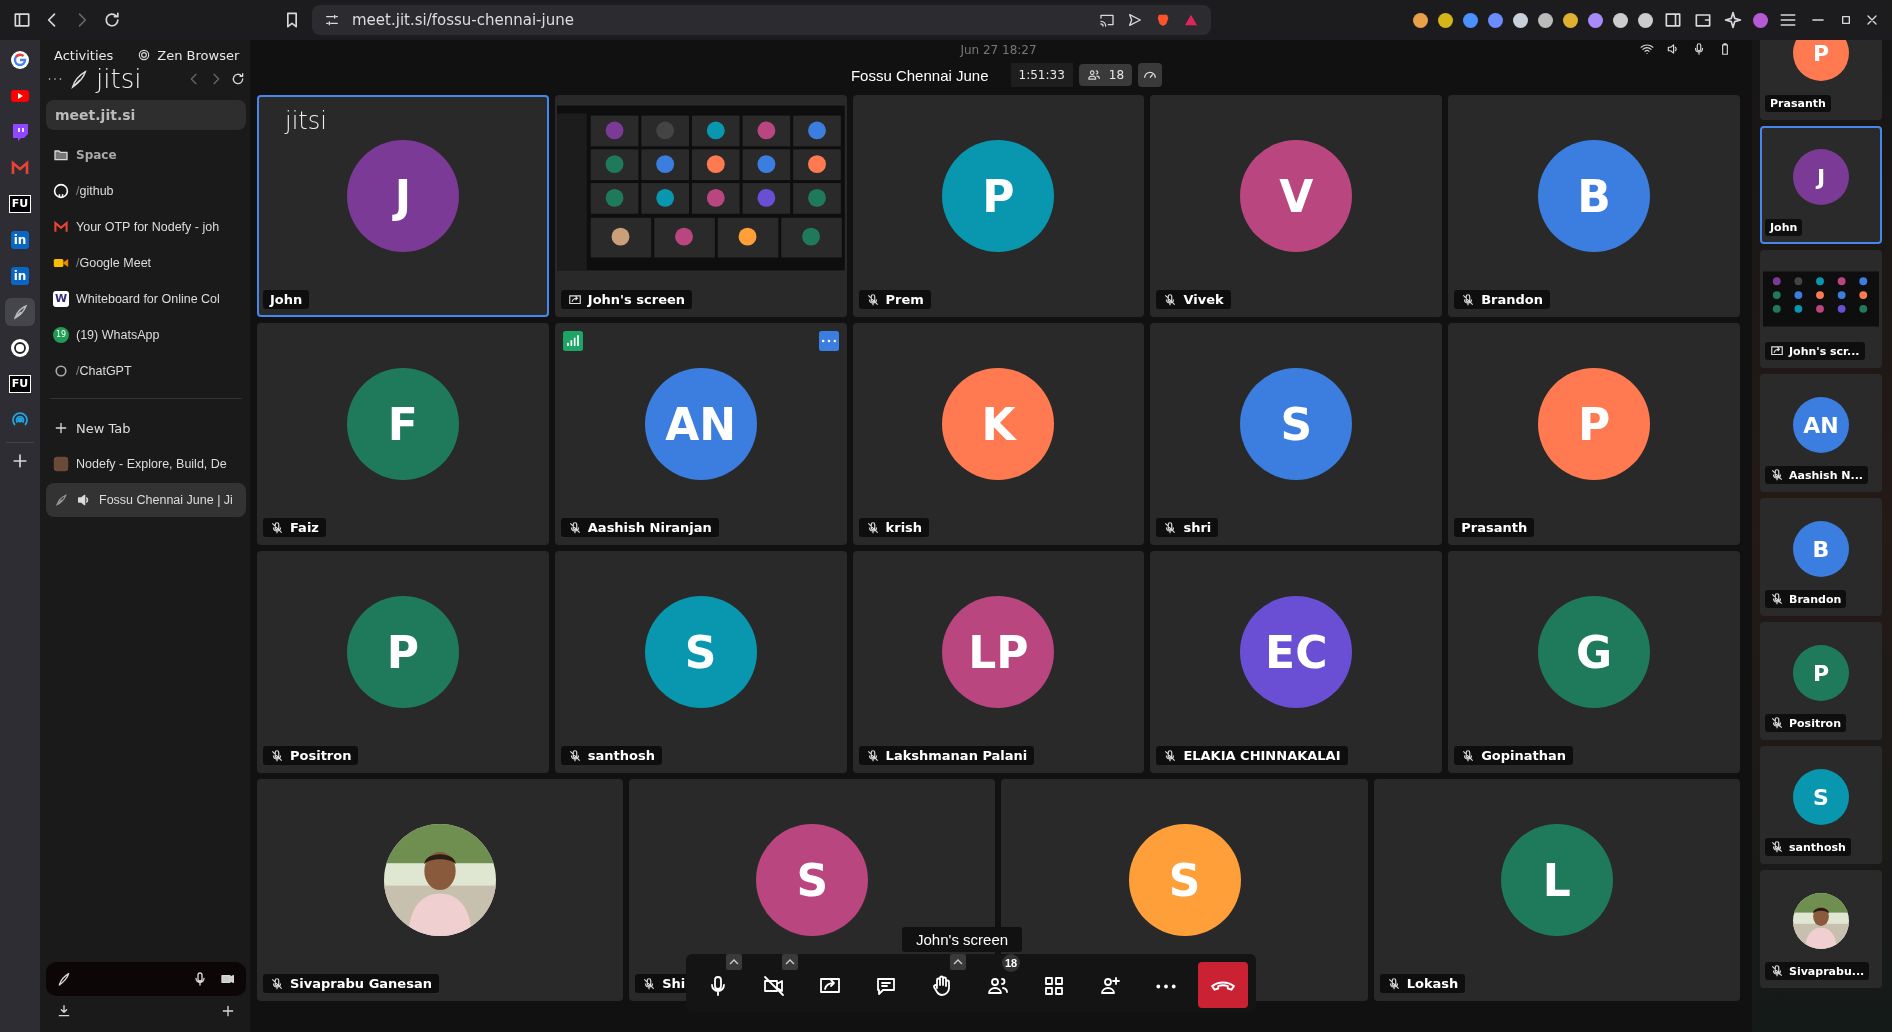  What do you see at coordinates (998, 434) in the screenshot?
I see `participant-tile: K krish` at bounding box center [998, 434].